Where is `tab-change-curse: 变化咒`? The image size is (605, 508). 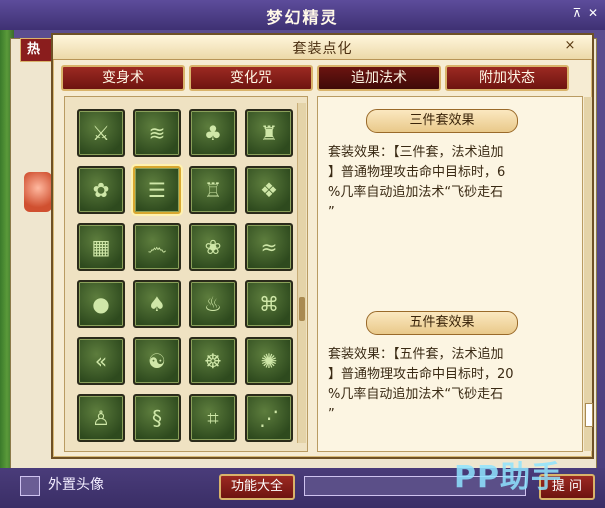
tab-change-curse: 变化咒 is located at coordinates (251, 78).